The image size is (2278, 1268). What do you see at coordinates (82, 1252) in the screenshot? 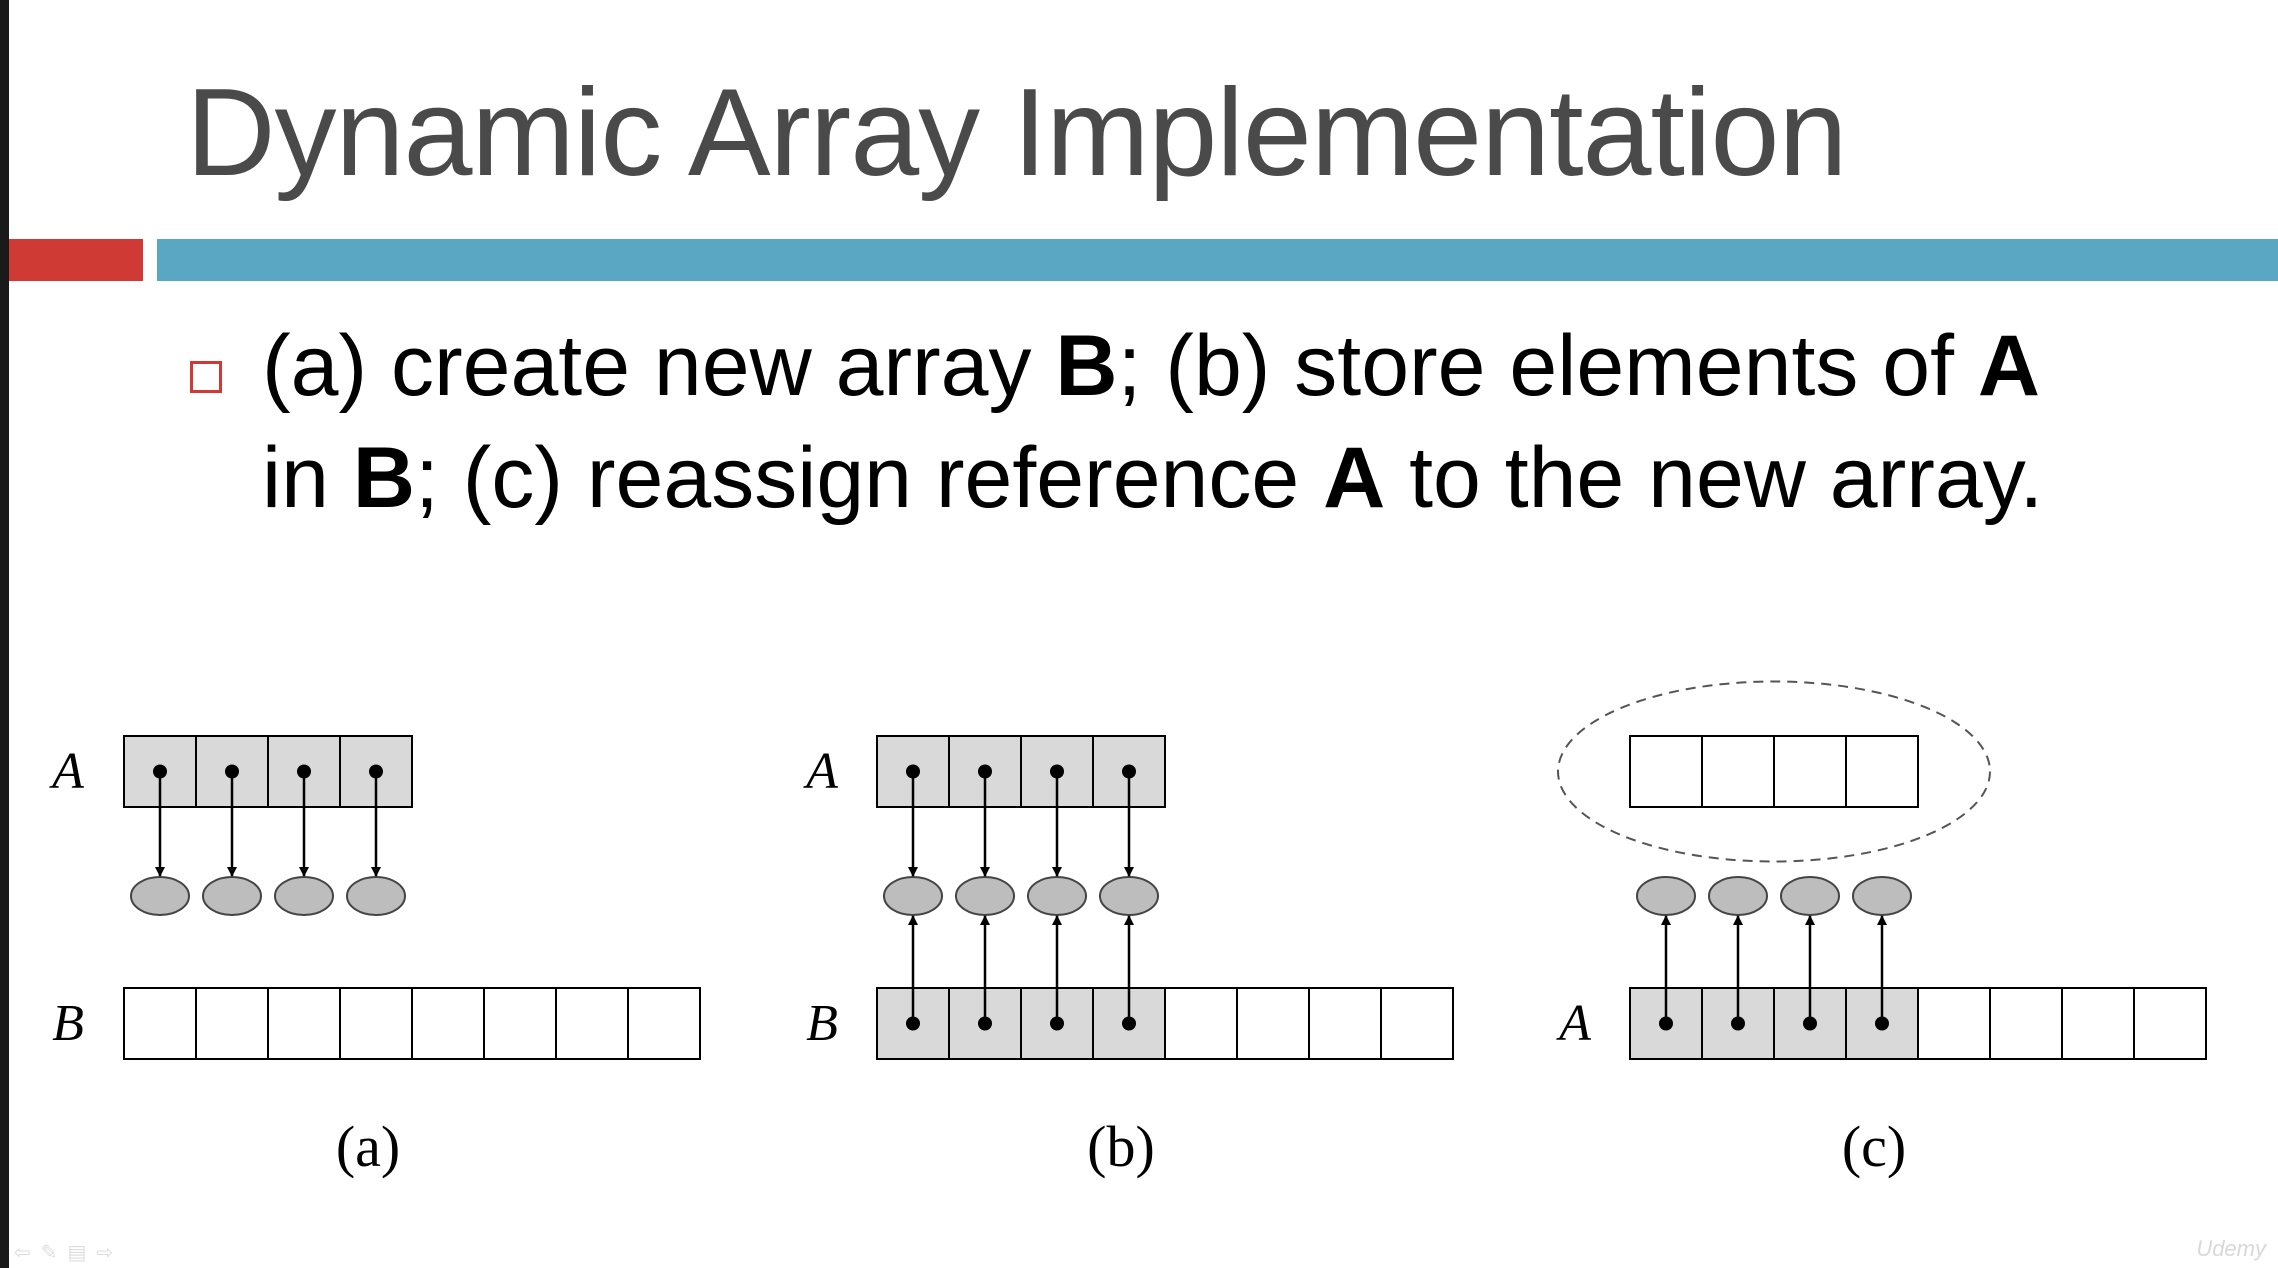
I see `menu-icon: ▤` at bounding box center [82, 1252].